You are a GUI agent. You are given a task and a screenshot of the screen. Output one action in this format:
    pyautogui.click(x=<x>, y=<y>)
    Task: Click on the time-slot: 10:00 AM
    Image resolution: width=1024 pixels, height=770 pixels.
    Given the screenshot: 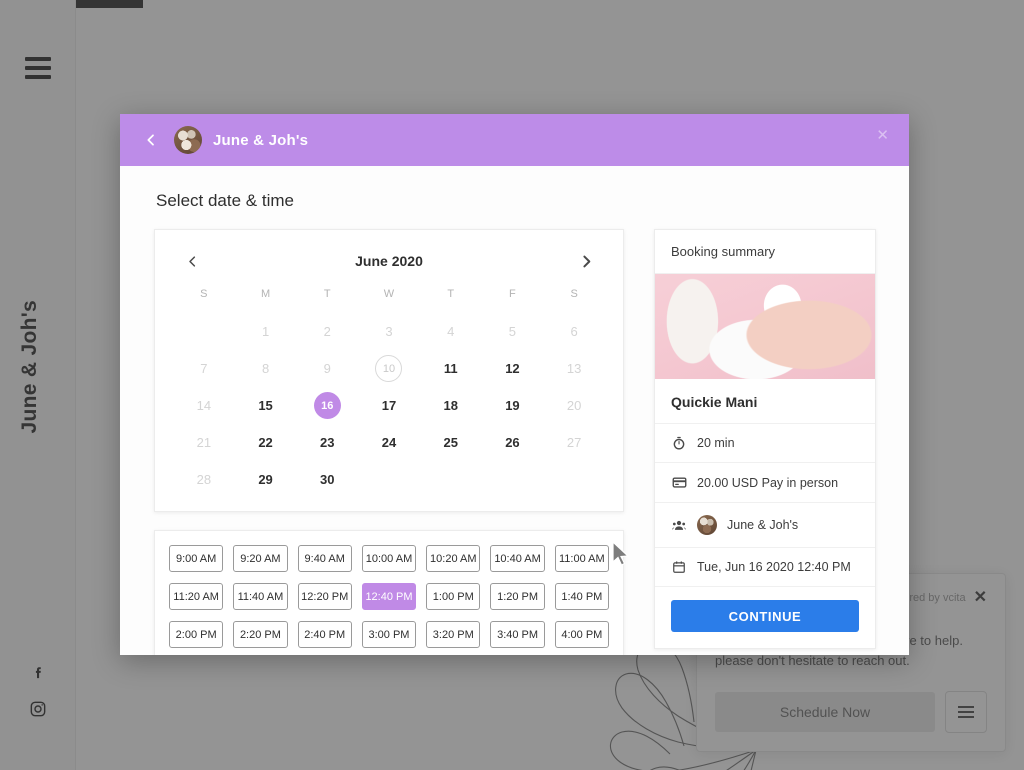 What is the action you would take?
    pyautogui.click(x=389, y=558)
    